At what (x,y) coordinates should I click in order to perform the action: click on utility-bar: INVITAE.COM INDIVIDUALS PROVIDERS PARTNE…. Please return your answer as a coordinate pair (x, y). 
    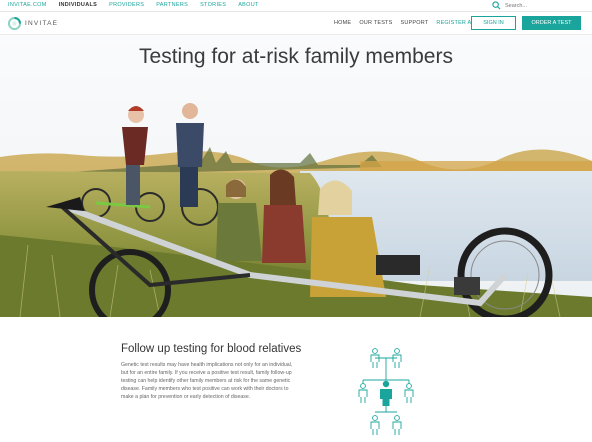
    Looking at the image, I should click on (296, 6).